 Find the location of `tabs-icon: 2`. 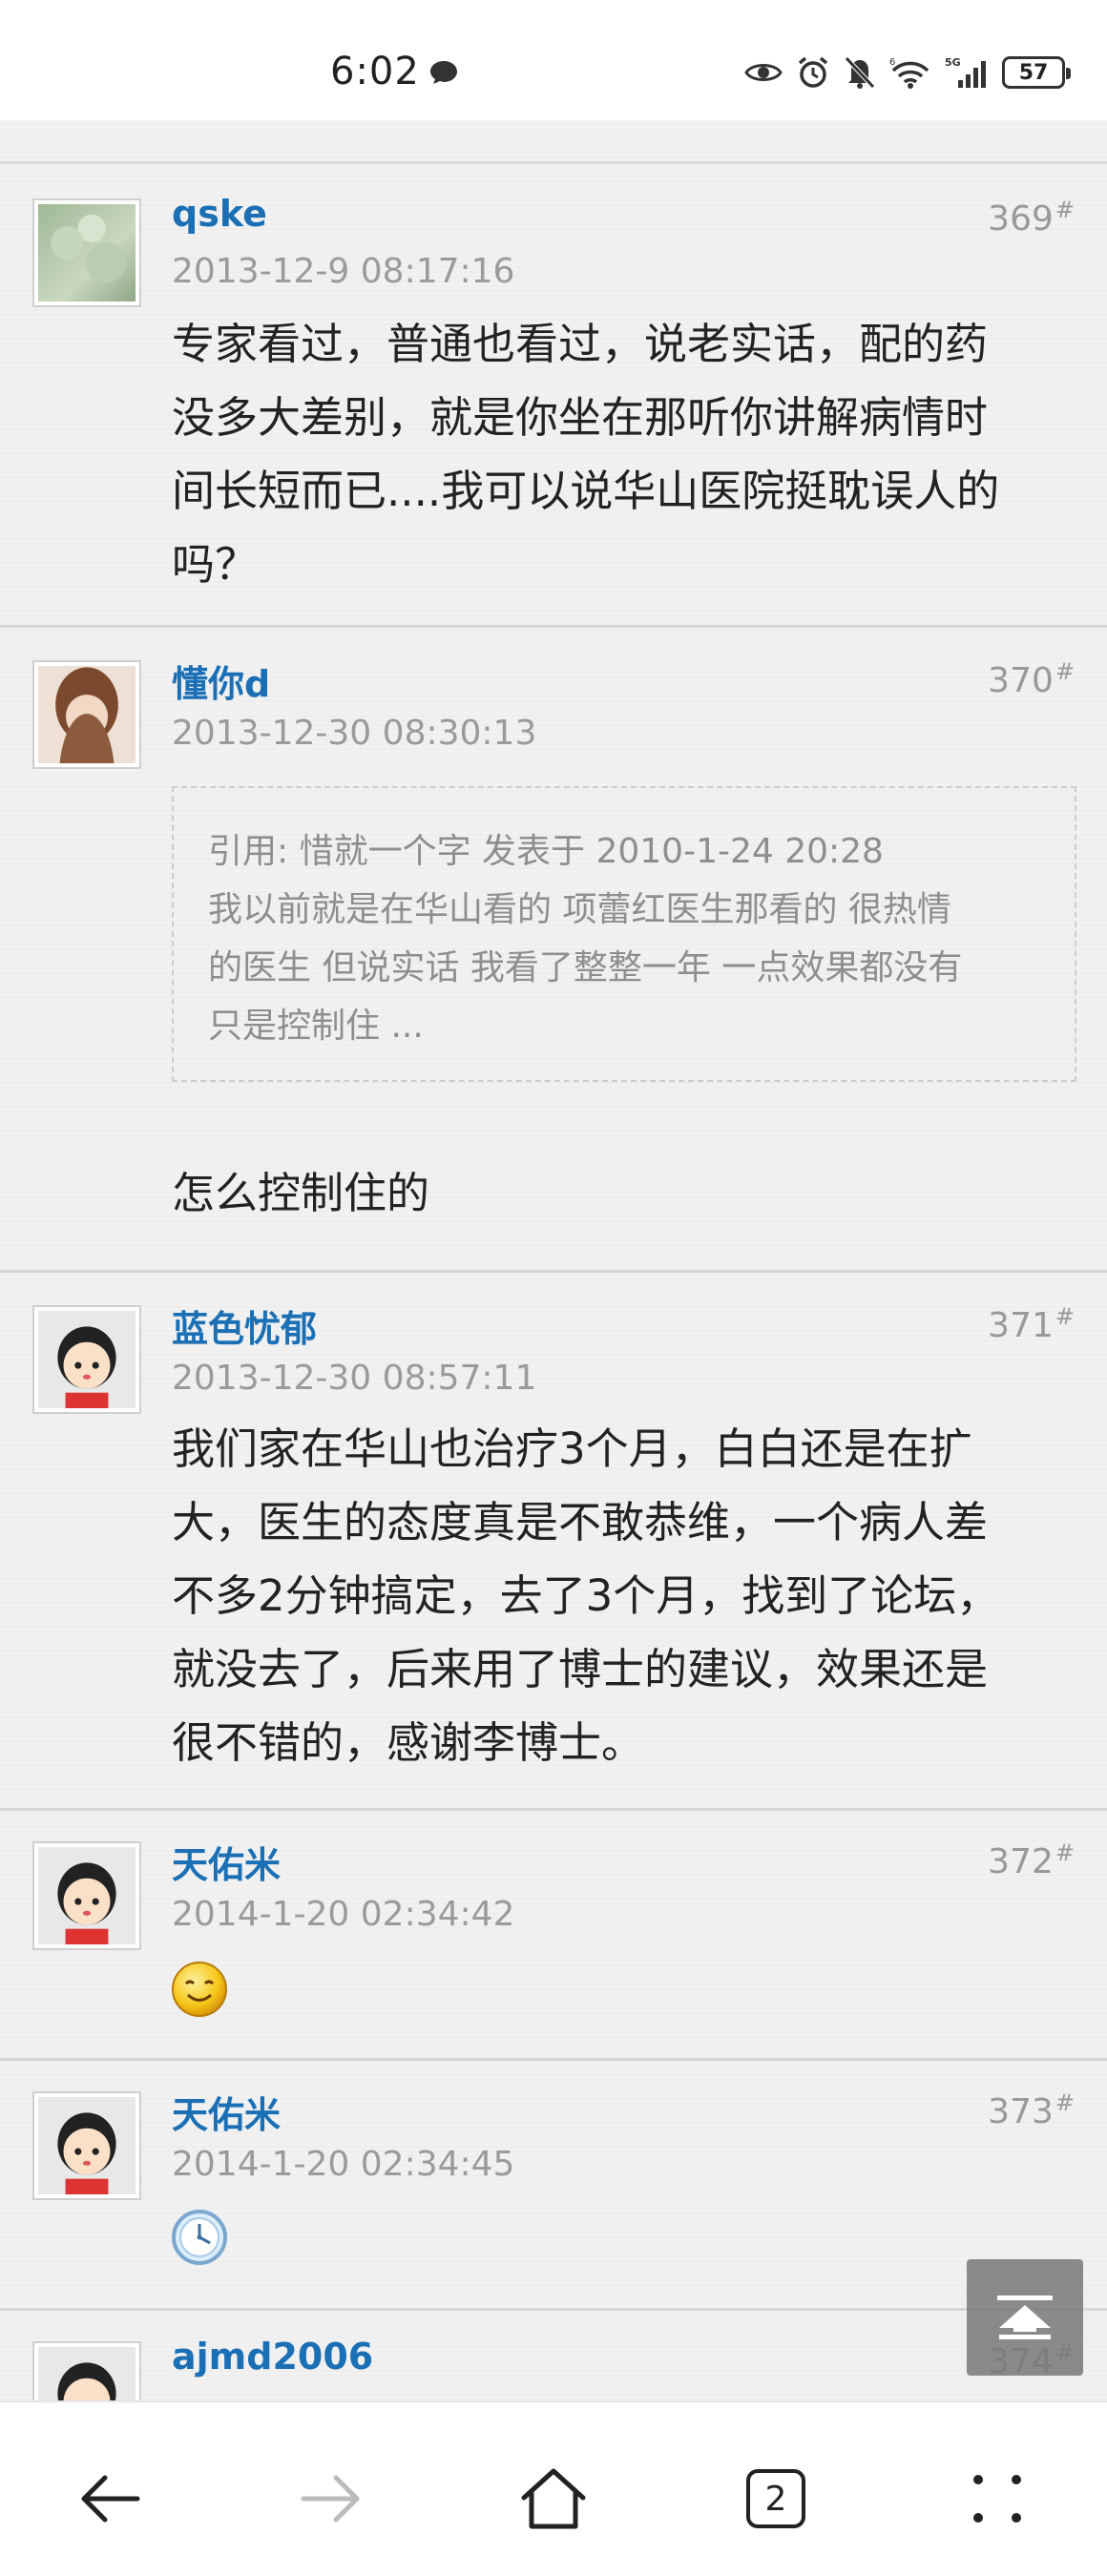

tabs-icon: 2 is located at coordinates (776, 2498).